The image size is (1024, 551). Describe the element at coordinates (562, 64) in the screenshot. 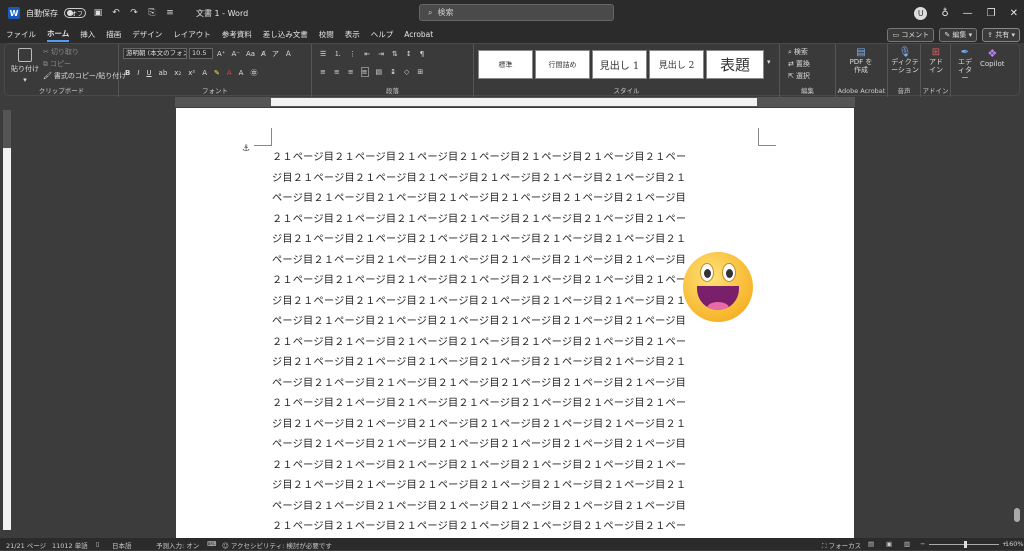

I see `style-no-spacing: 行間詰め` at that location.